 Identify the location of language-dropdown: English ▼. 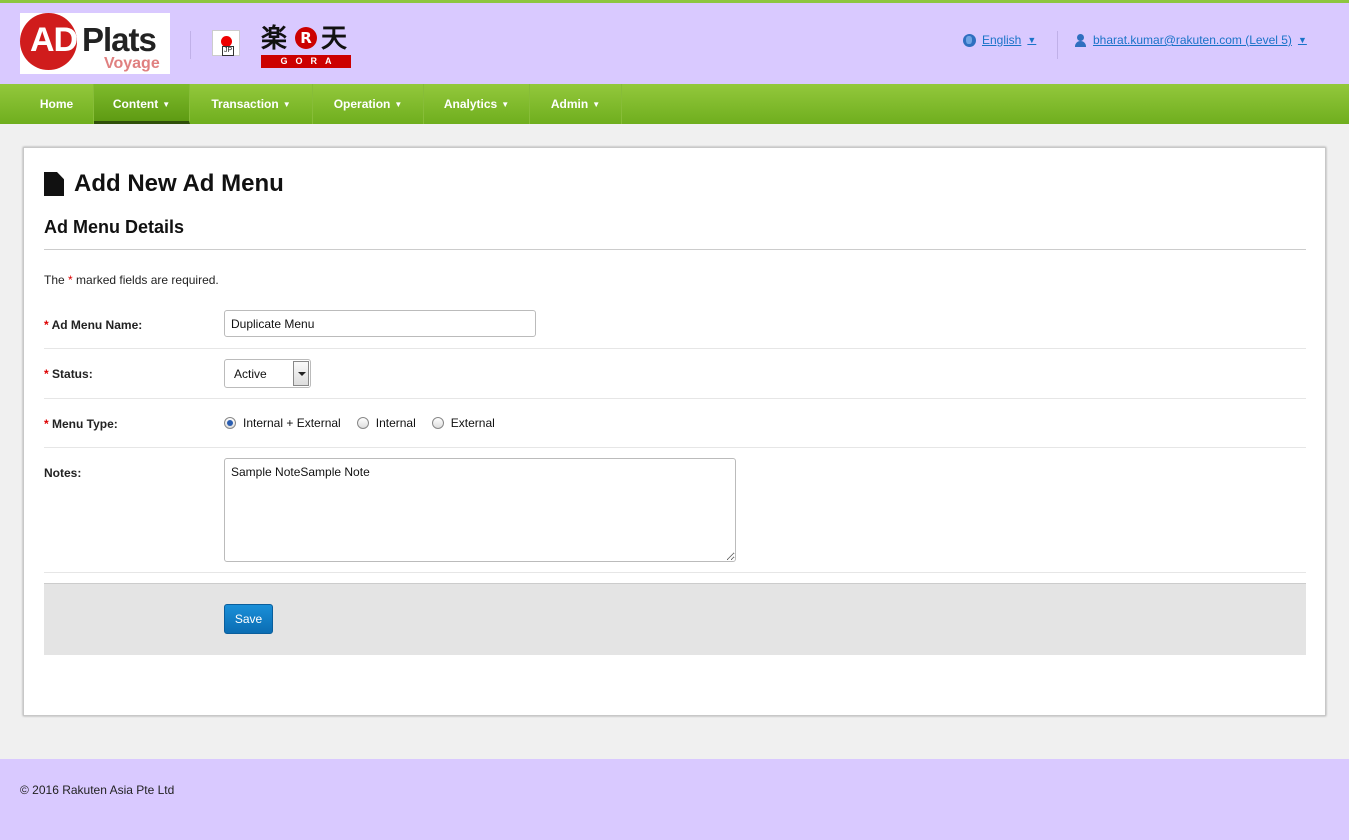
(999, 40).